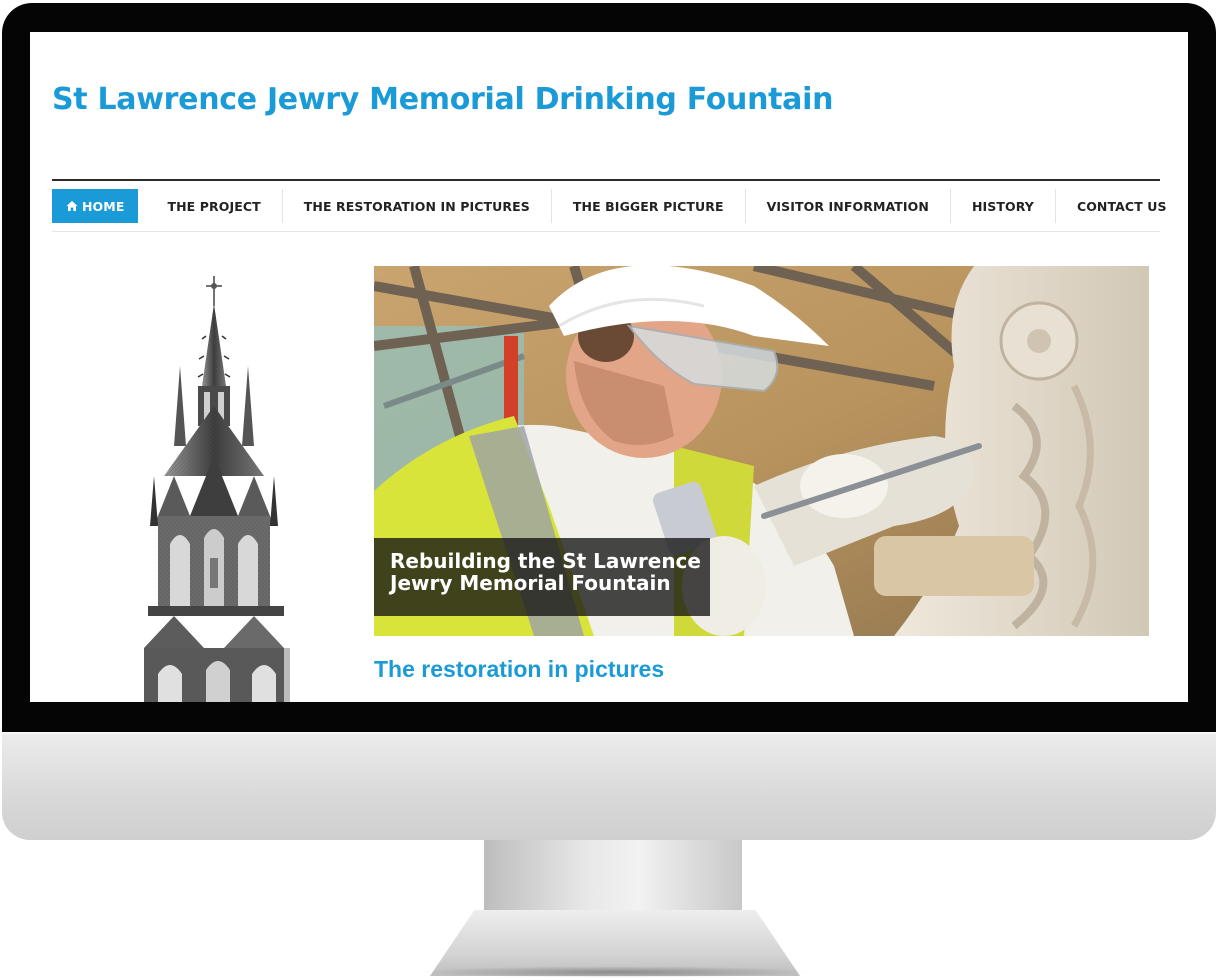 This screenshot has width=1218, height=980. Describe the element at coordinates (530, 583) in the screenshot. I see `hero-caption-line2: Jewry Memorial Fountain` at that location.